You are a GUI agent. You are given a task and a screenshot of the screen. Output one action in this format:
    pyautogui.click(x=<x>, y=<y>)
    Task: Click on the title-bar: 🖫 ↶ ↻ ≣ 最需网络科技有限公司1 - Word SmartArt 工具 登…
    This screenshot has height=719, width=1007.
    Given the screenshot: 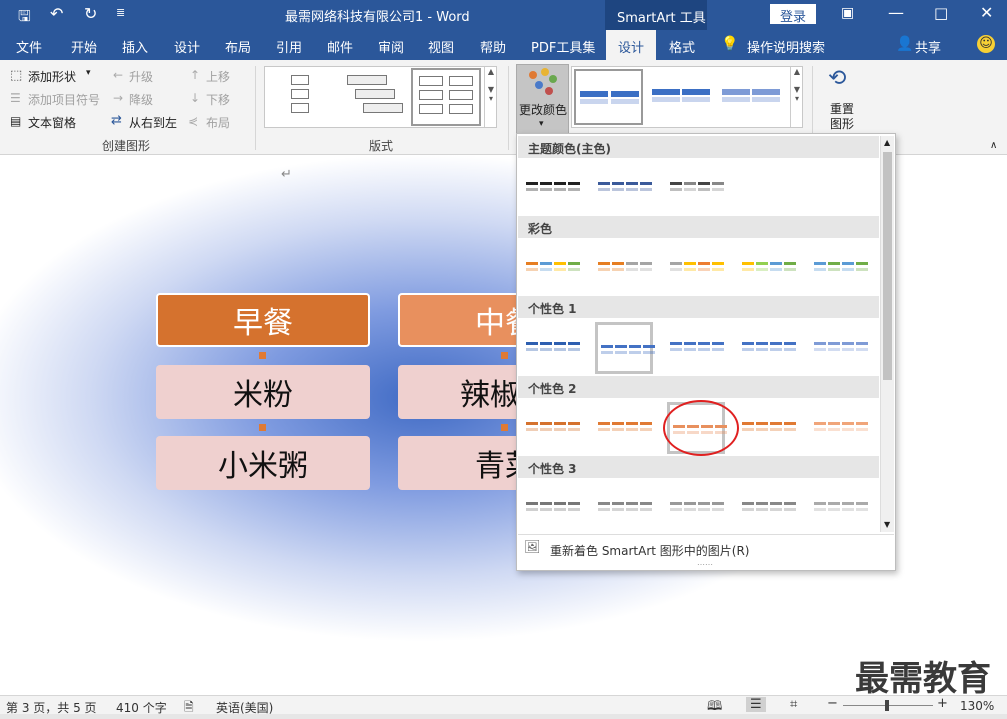 What is the action you would take?
    pyautogui.click(x=503, y=15)
    